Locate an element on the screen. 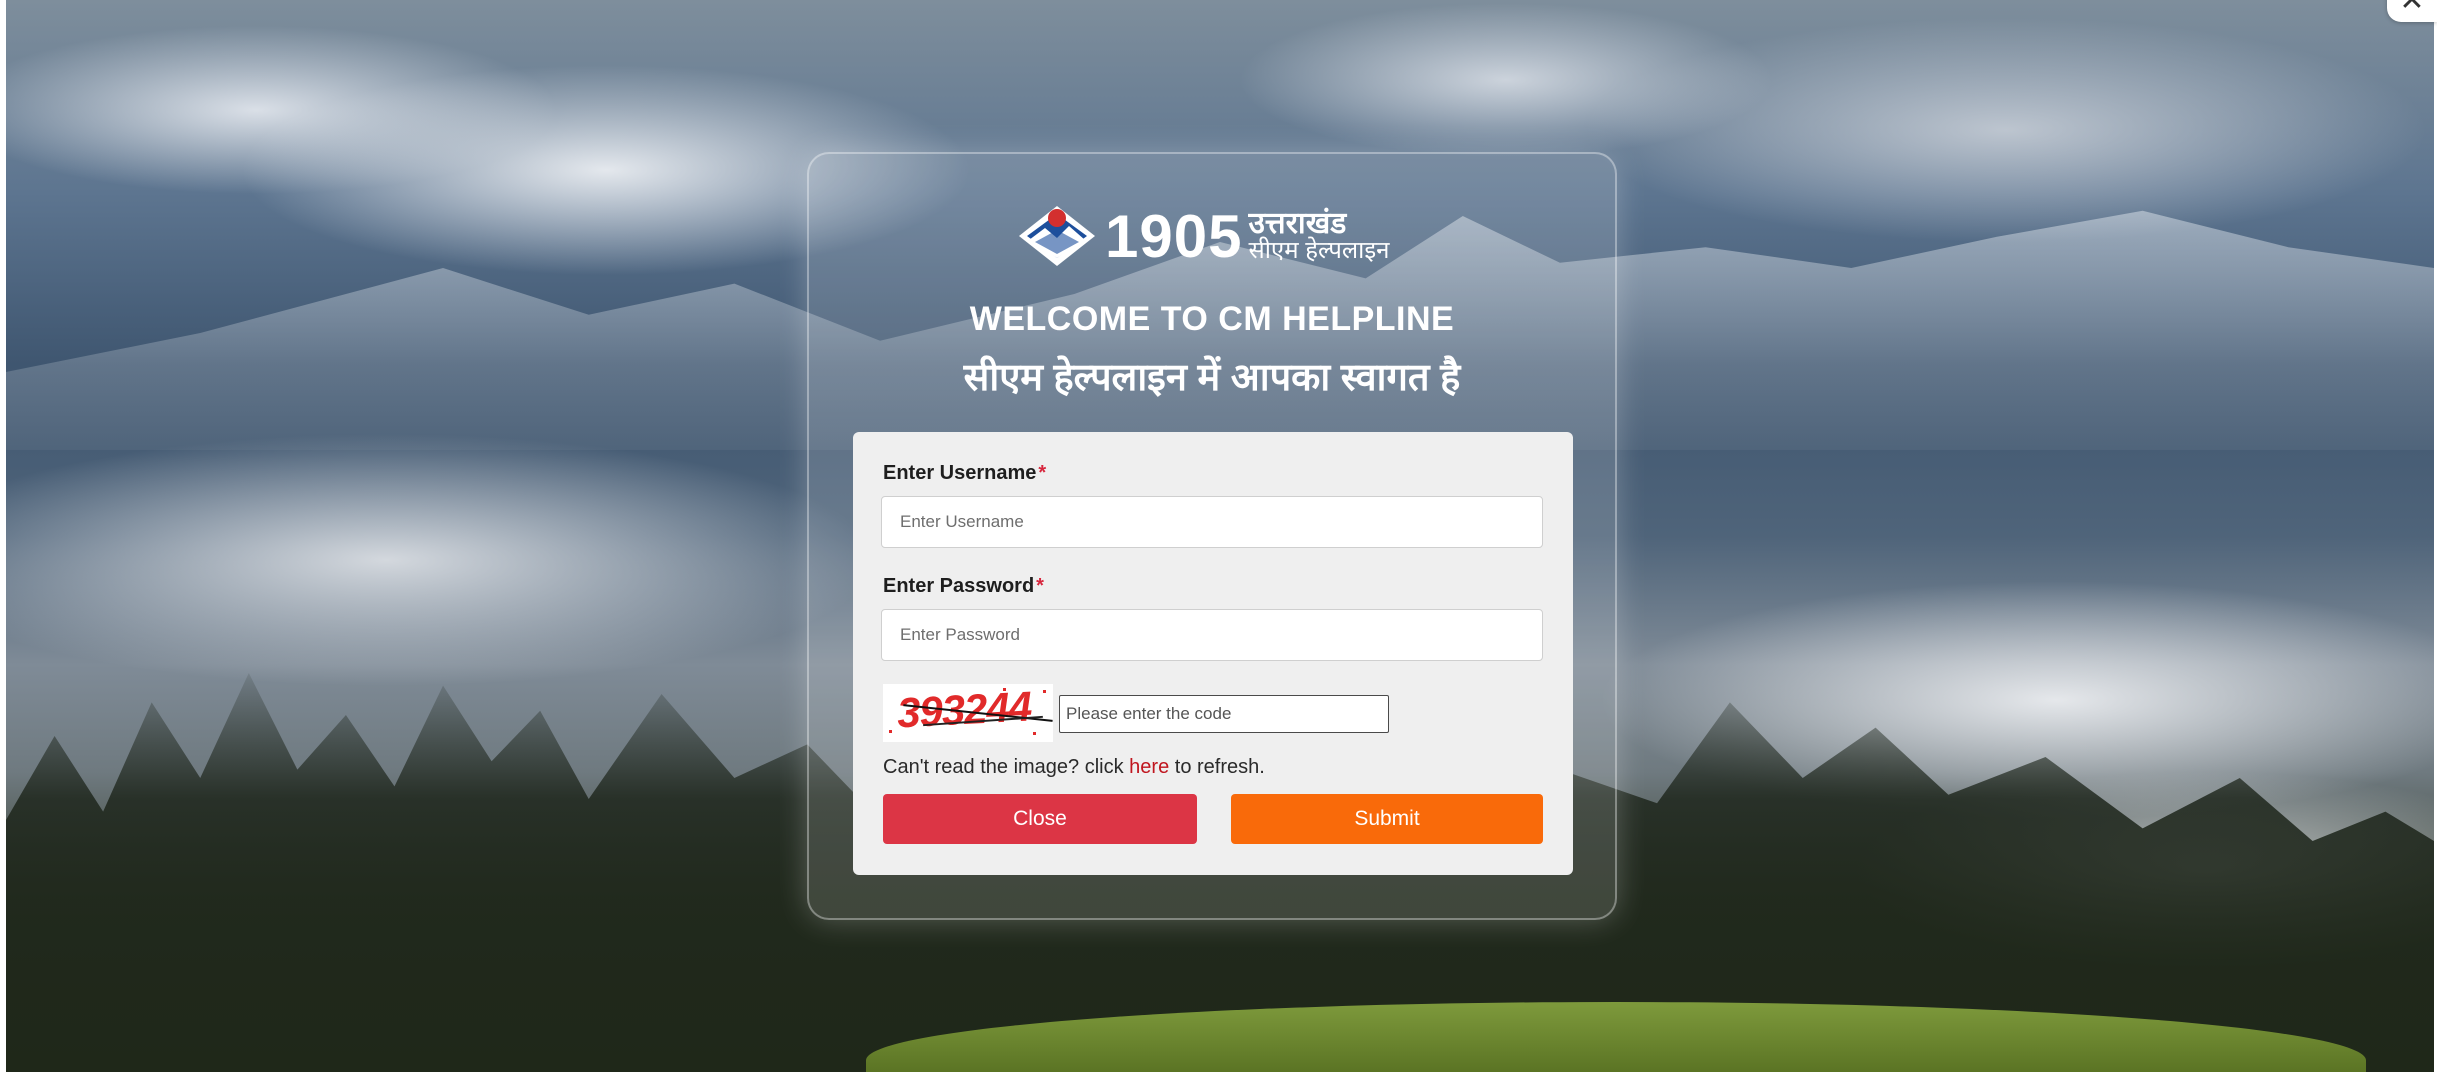  welcome-title-hindi: सीएम हेल्पलाइन में आपका स्वागत है is located at coordinates (1212, 378).